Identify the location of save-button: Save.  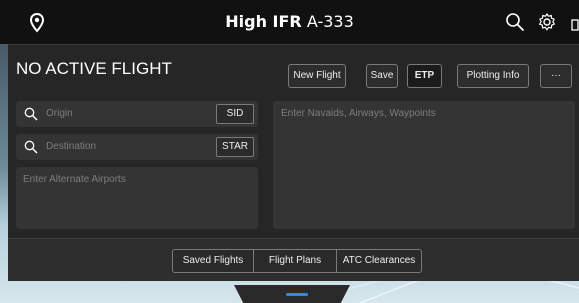
(382, 76).